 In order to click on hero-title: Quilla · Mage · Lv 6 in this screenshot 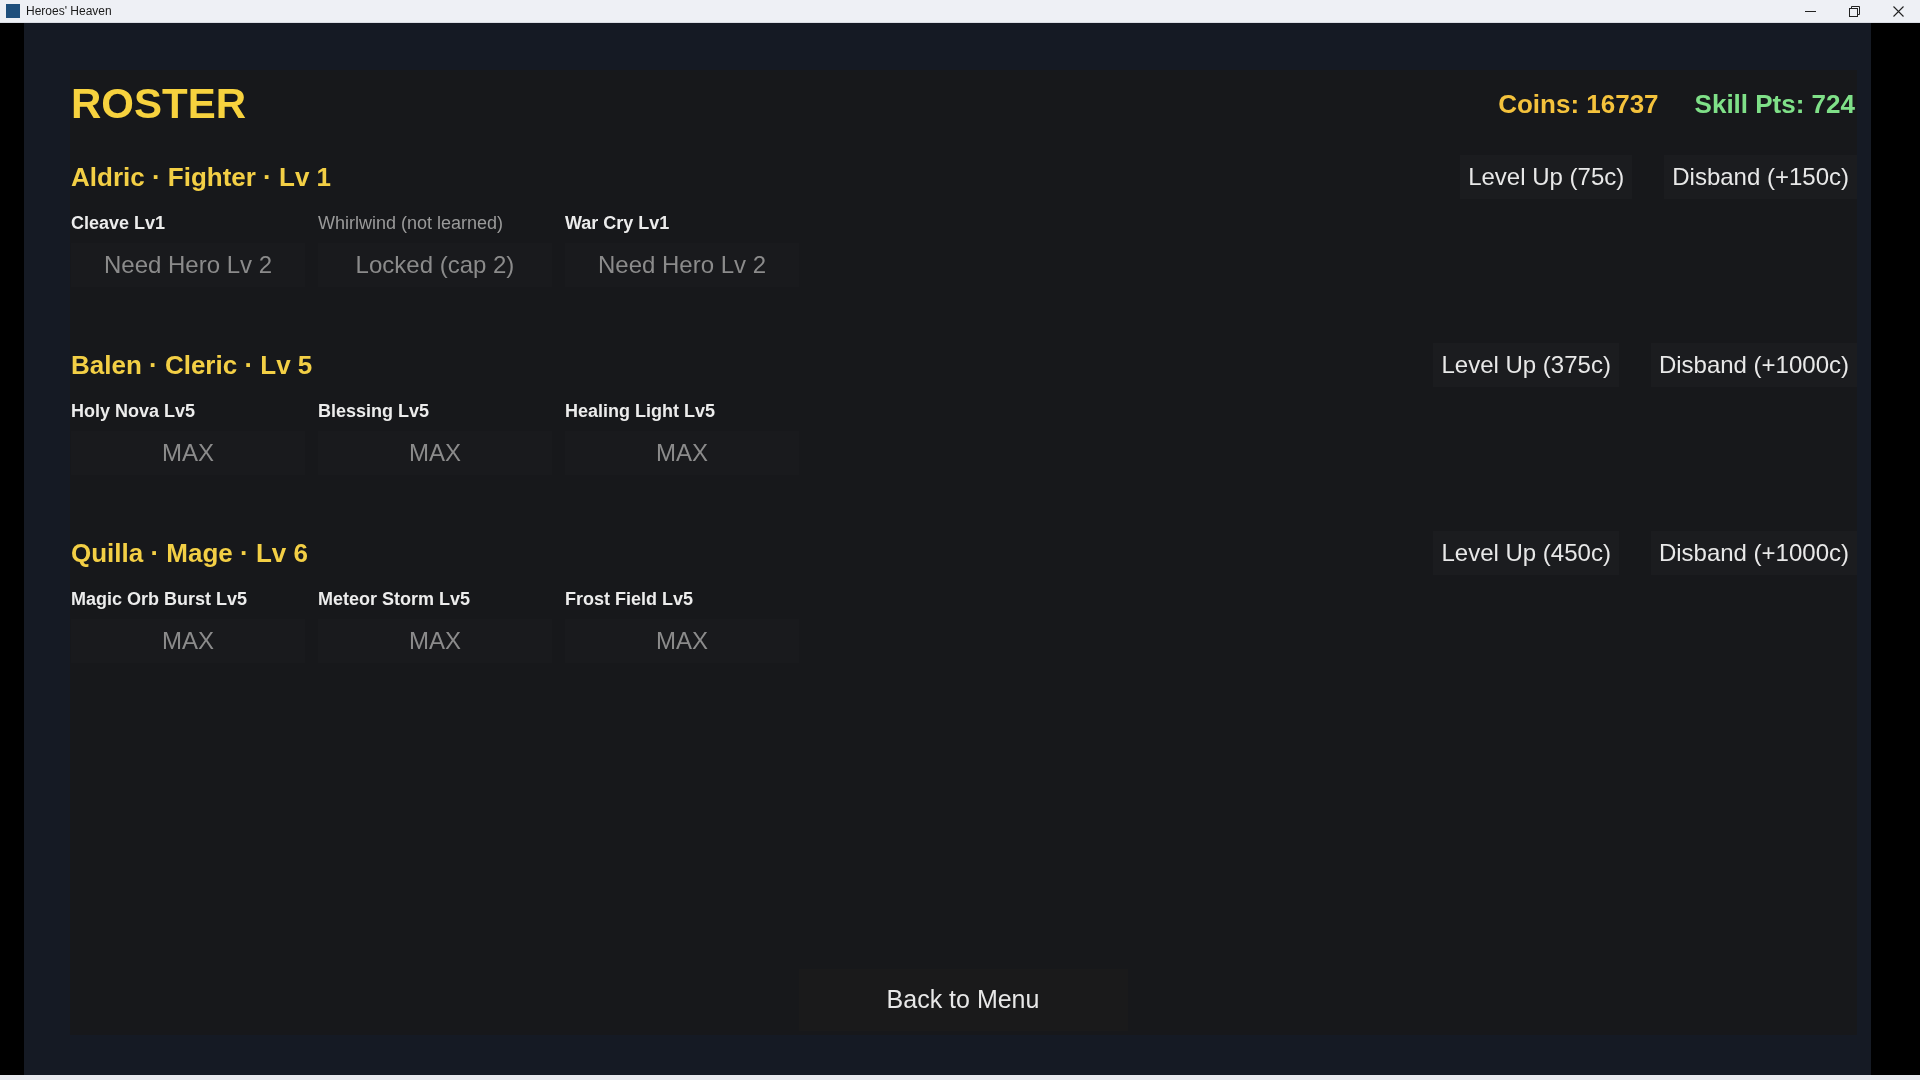, I will do `click(189, 553)`.